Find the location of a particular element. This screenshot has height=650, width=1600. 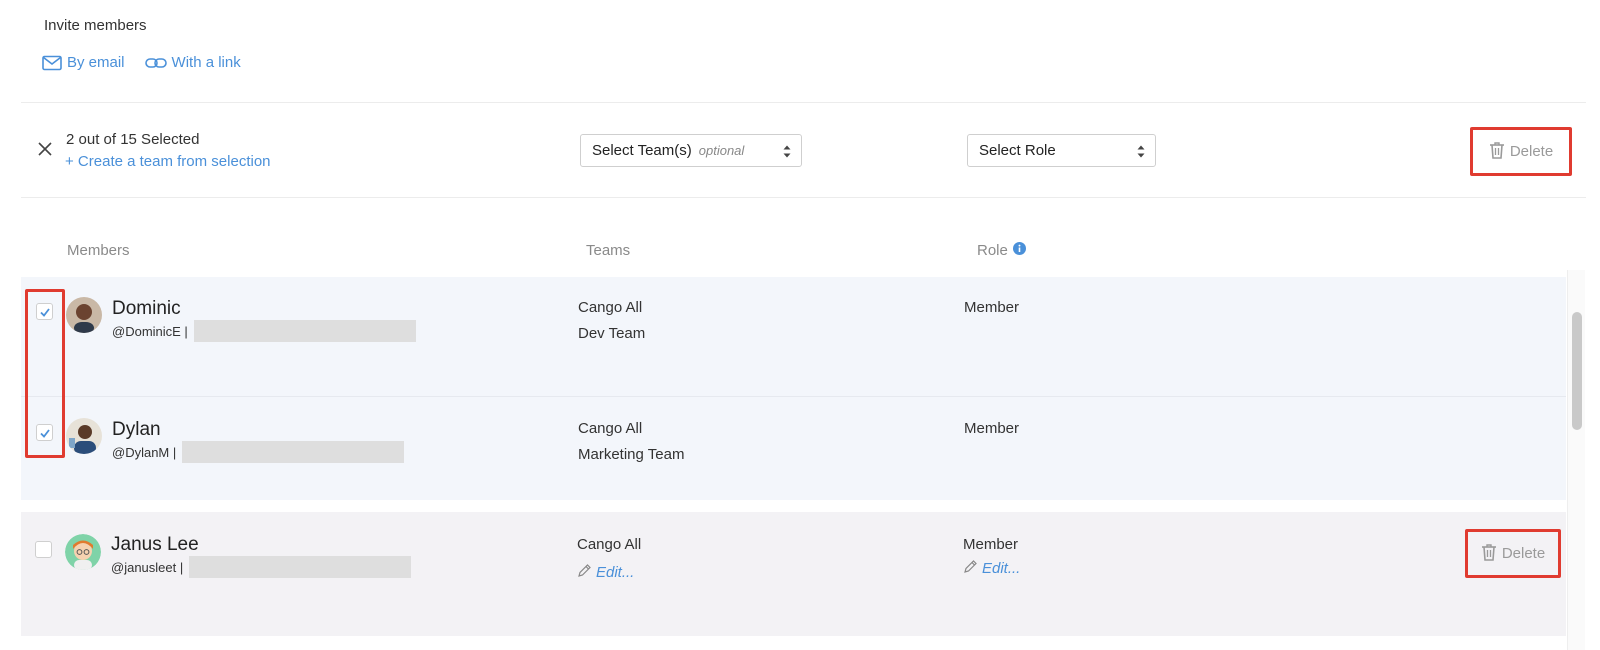

row-select-checkbox is located at coordinates (43, 549).